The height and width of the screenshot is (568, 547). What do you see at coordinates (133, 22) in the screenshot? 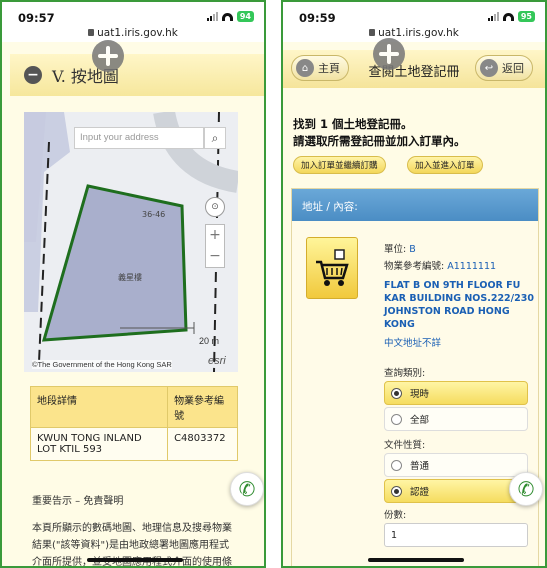
I see `status-bar: 09:57 94 uat1.iris.gov.hk` at bounding box center [133, 22].